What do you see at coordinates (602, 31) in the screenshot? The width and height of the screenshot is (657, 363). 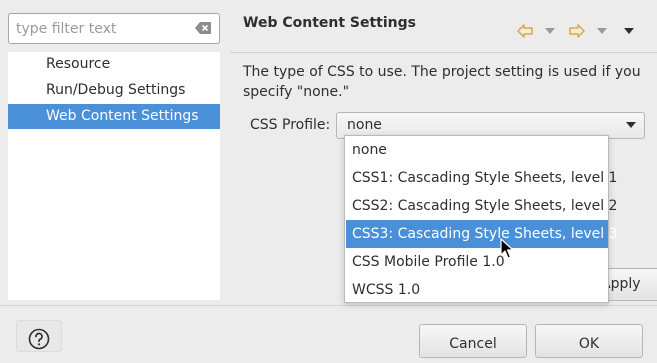 I see `forward-menu-icon` at bounding box center [602, 31].